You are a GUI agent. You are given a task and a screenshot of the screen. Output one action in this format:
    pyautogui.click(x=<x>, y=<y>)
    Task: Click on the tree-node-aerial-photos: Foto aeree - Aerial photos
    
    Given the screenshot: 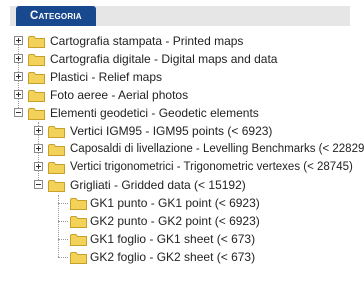 What is the action you would take?
    pyautogui.click(x=184, y=95)
    